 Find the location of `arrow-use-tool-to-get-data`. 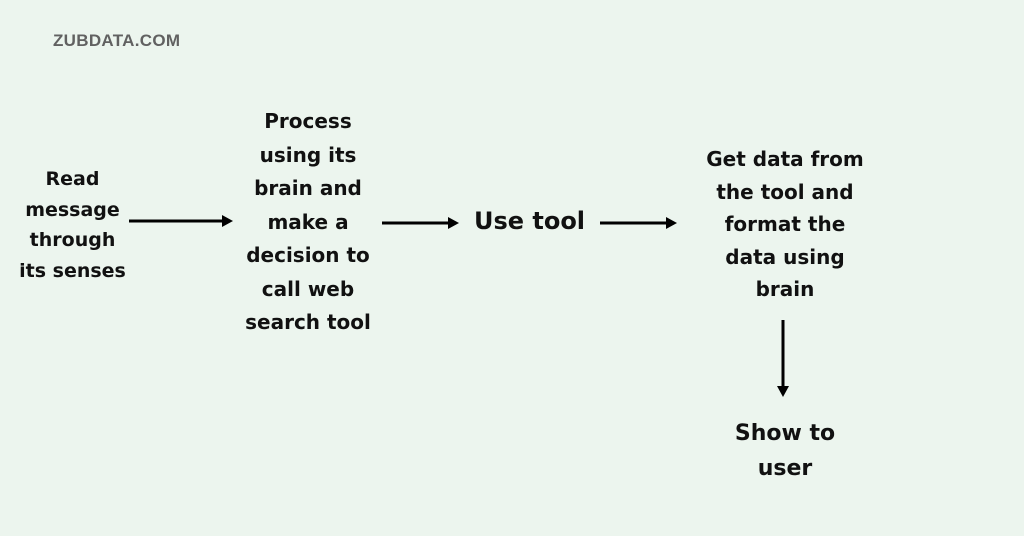

arrow-use-tool-to-get-data is located at coordinates (638, 223).